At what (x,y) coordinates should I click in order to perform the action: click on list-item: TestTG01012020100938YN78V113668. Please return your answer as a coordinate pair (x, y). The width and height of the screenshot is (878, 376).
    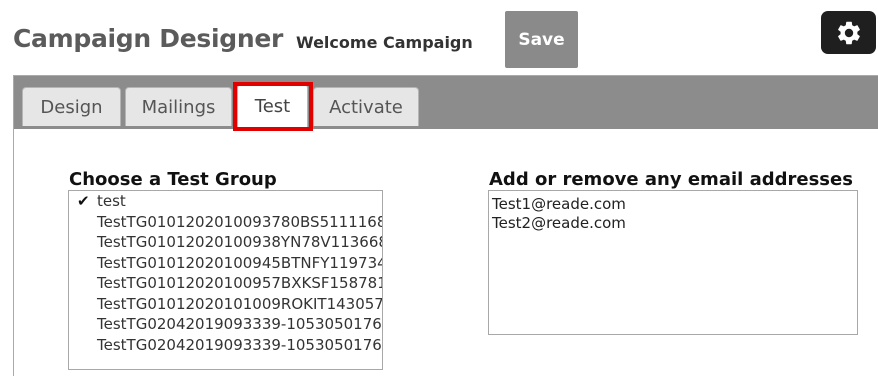
    Looking at the image, I should click on (225, 242).